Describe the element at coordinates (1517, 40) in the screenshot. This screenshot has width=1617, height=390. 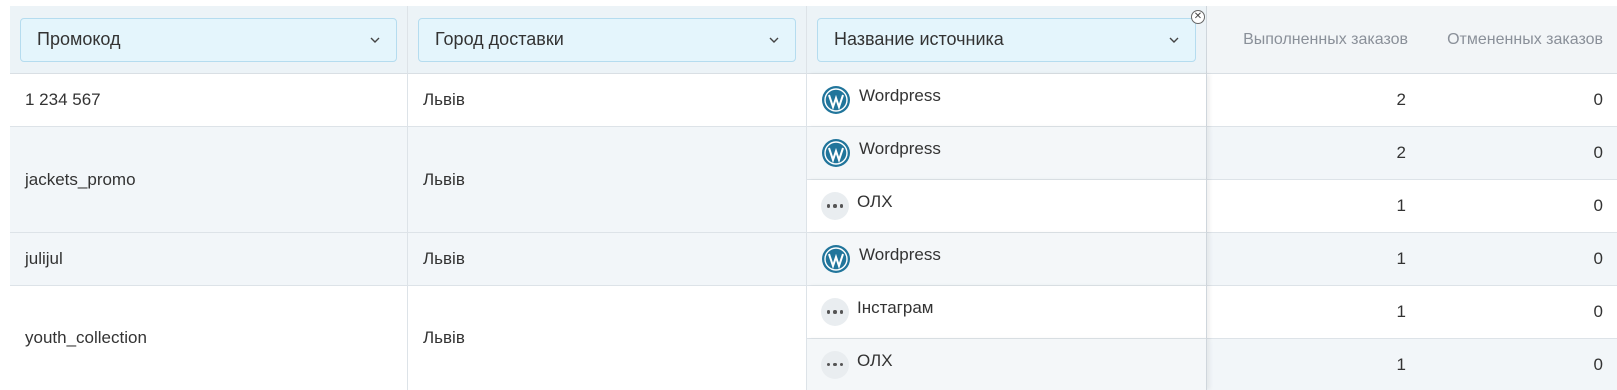
I see `canceled-orders-header: Отмененных заказов` at that location.